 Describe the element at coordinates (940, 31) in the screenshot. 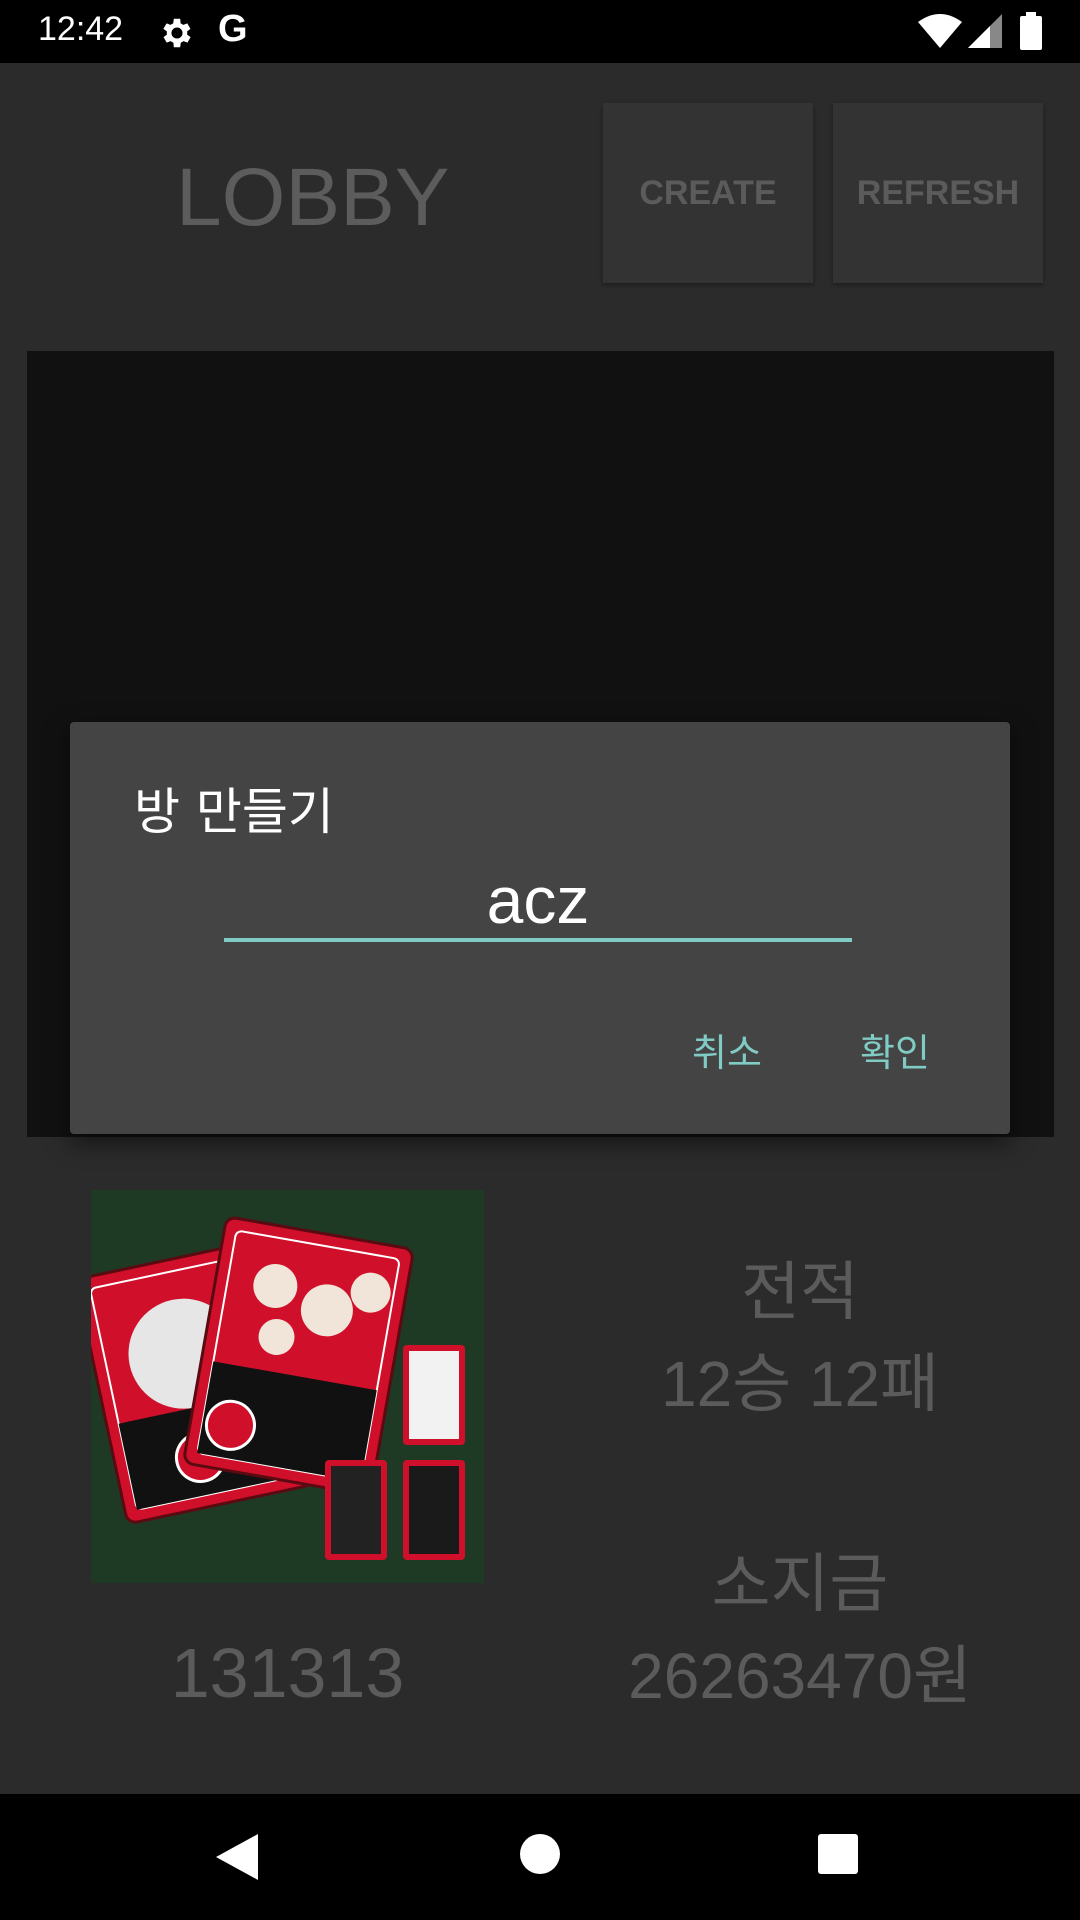

I see `wifi-icon` at that location.